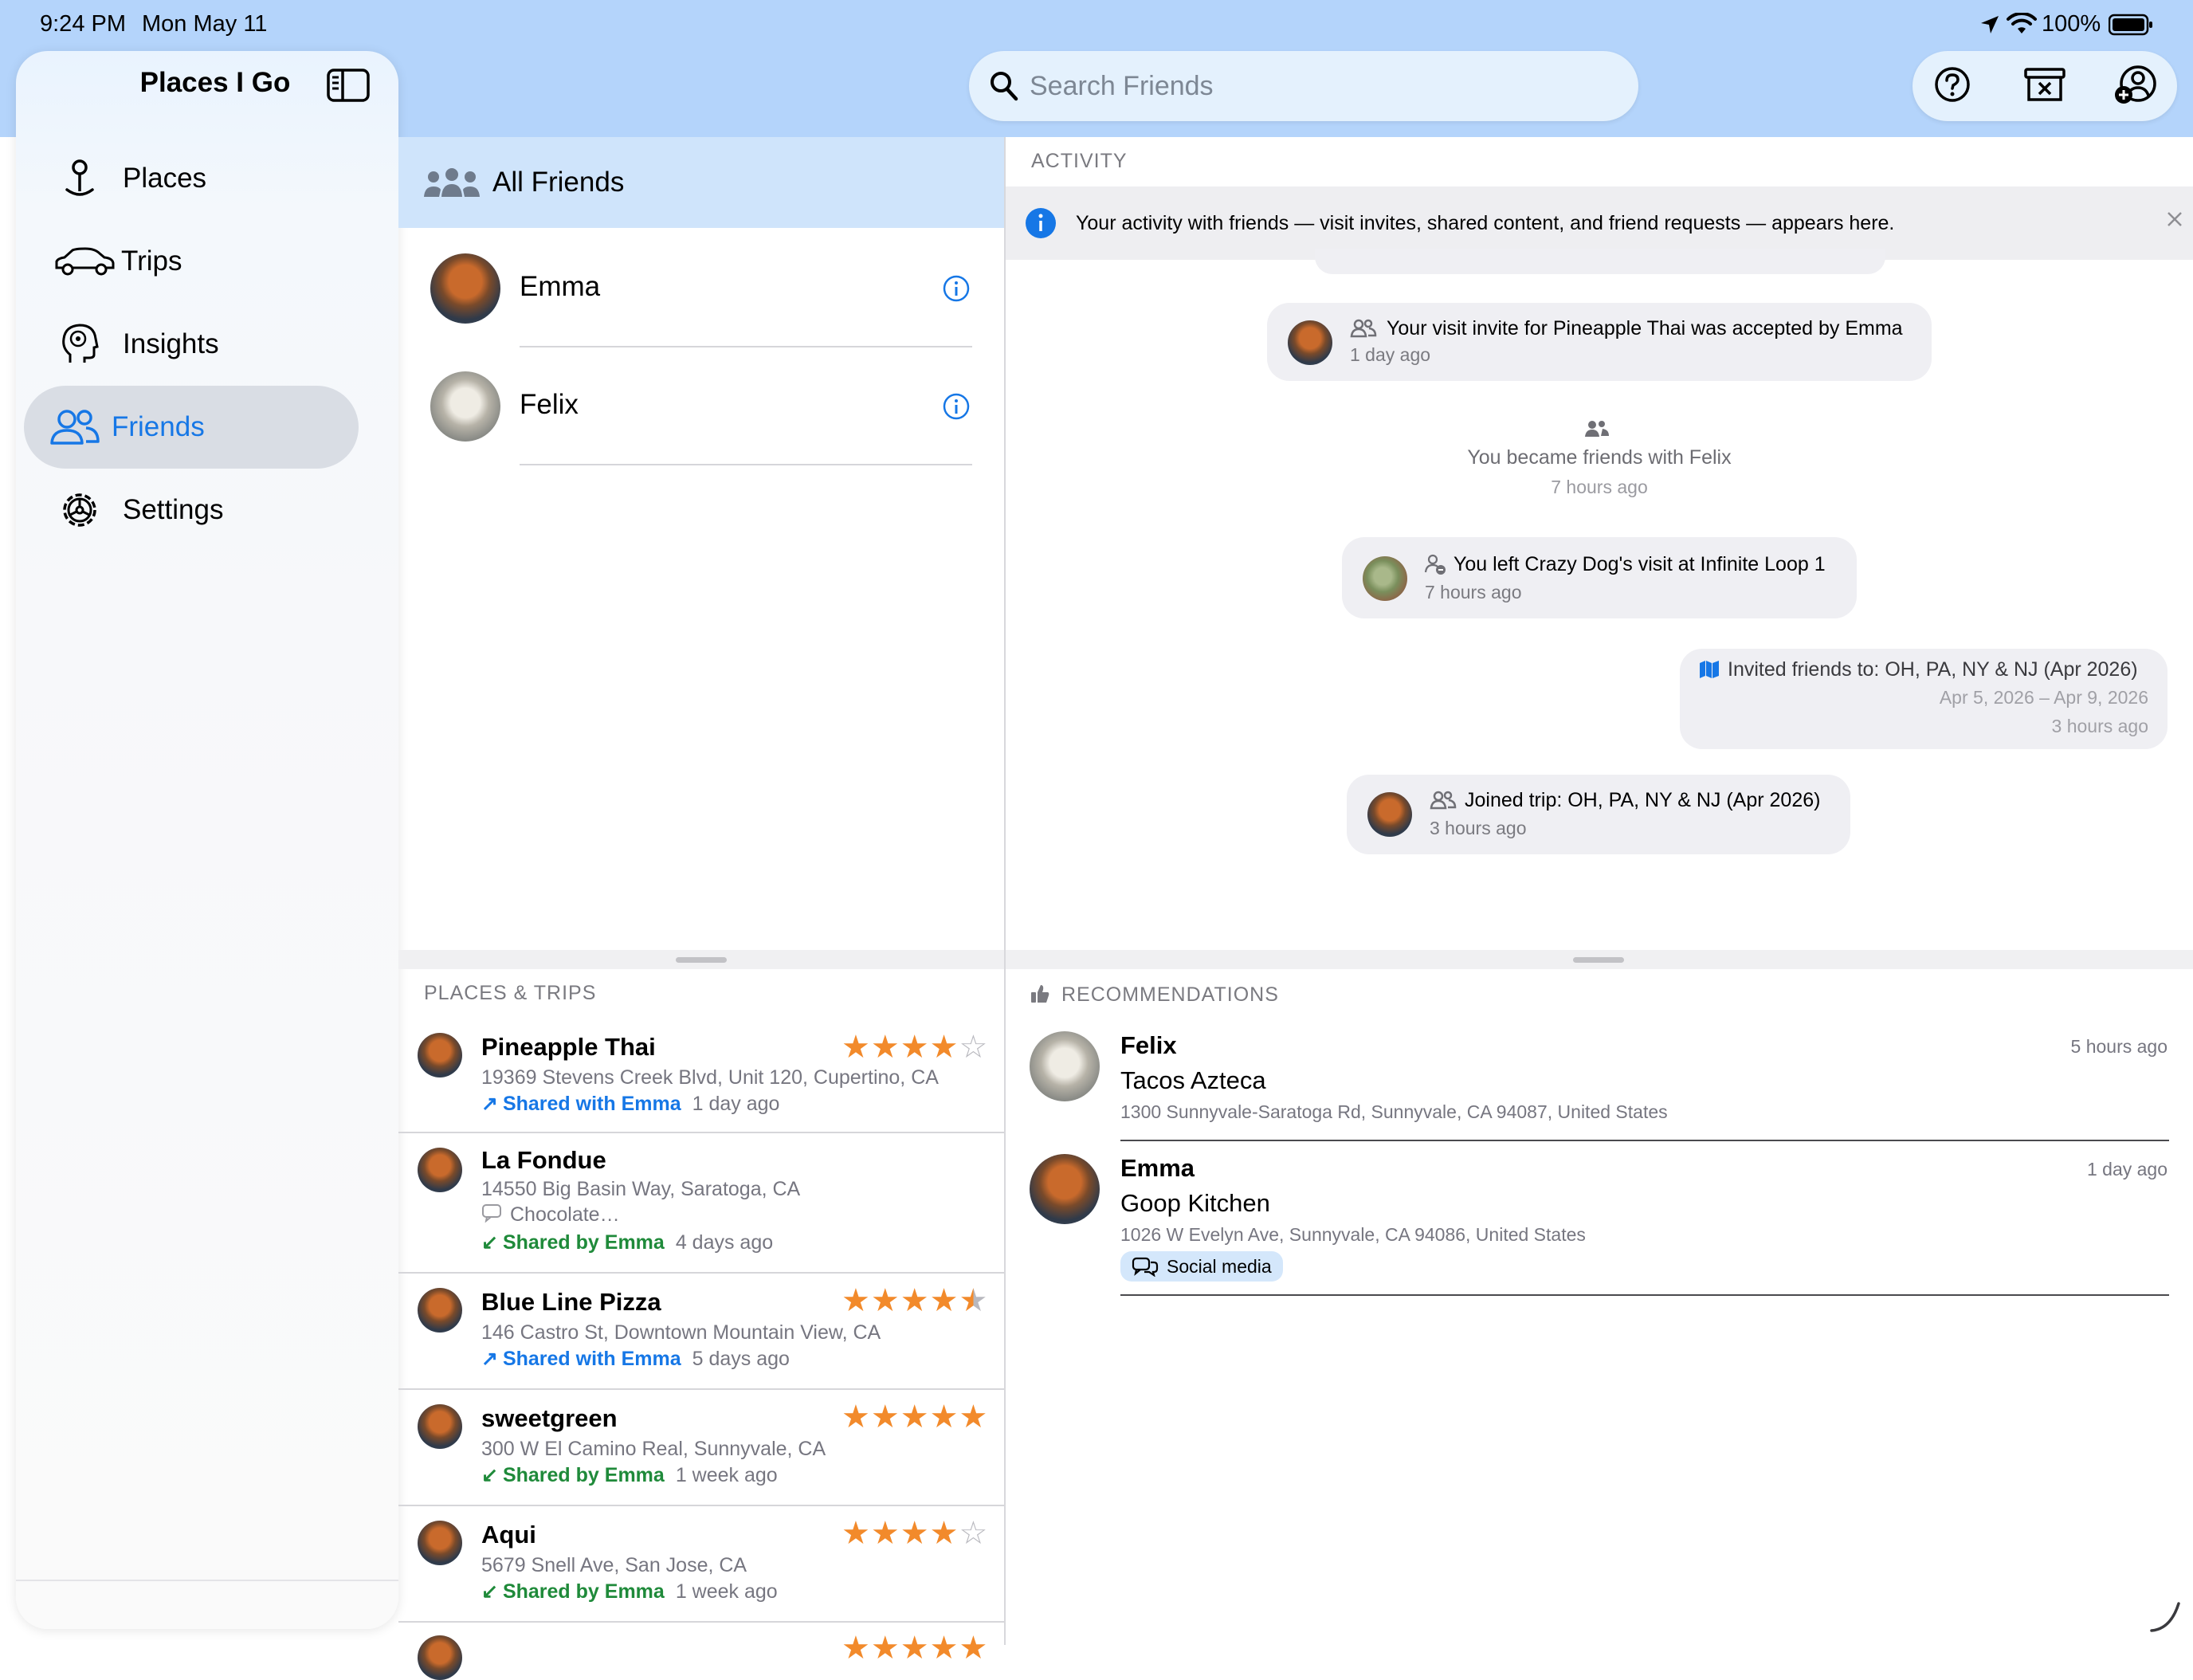 The width and height of the screenshot is (2193, 1680). I want to click on place-address: 5679 Snell Ave, San Jose, CA, so click(614, 1565).